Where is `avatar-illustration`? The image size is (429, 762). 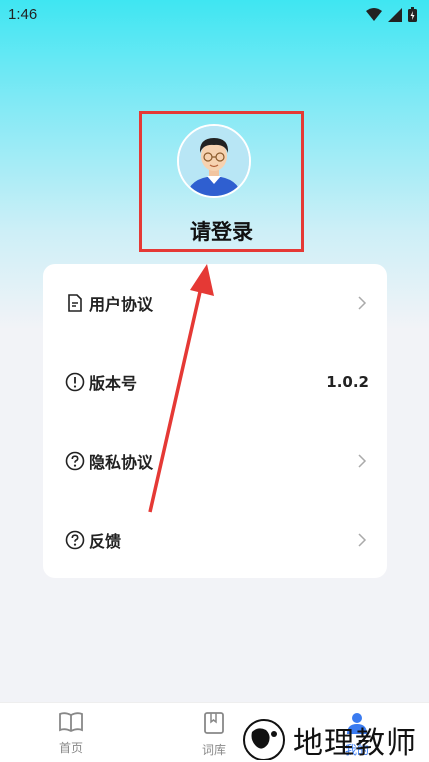
avatar-illustration is located at coordinates (214, 161).